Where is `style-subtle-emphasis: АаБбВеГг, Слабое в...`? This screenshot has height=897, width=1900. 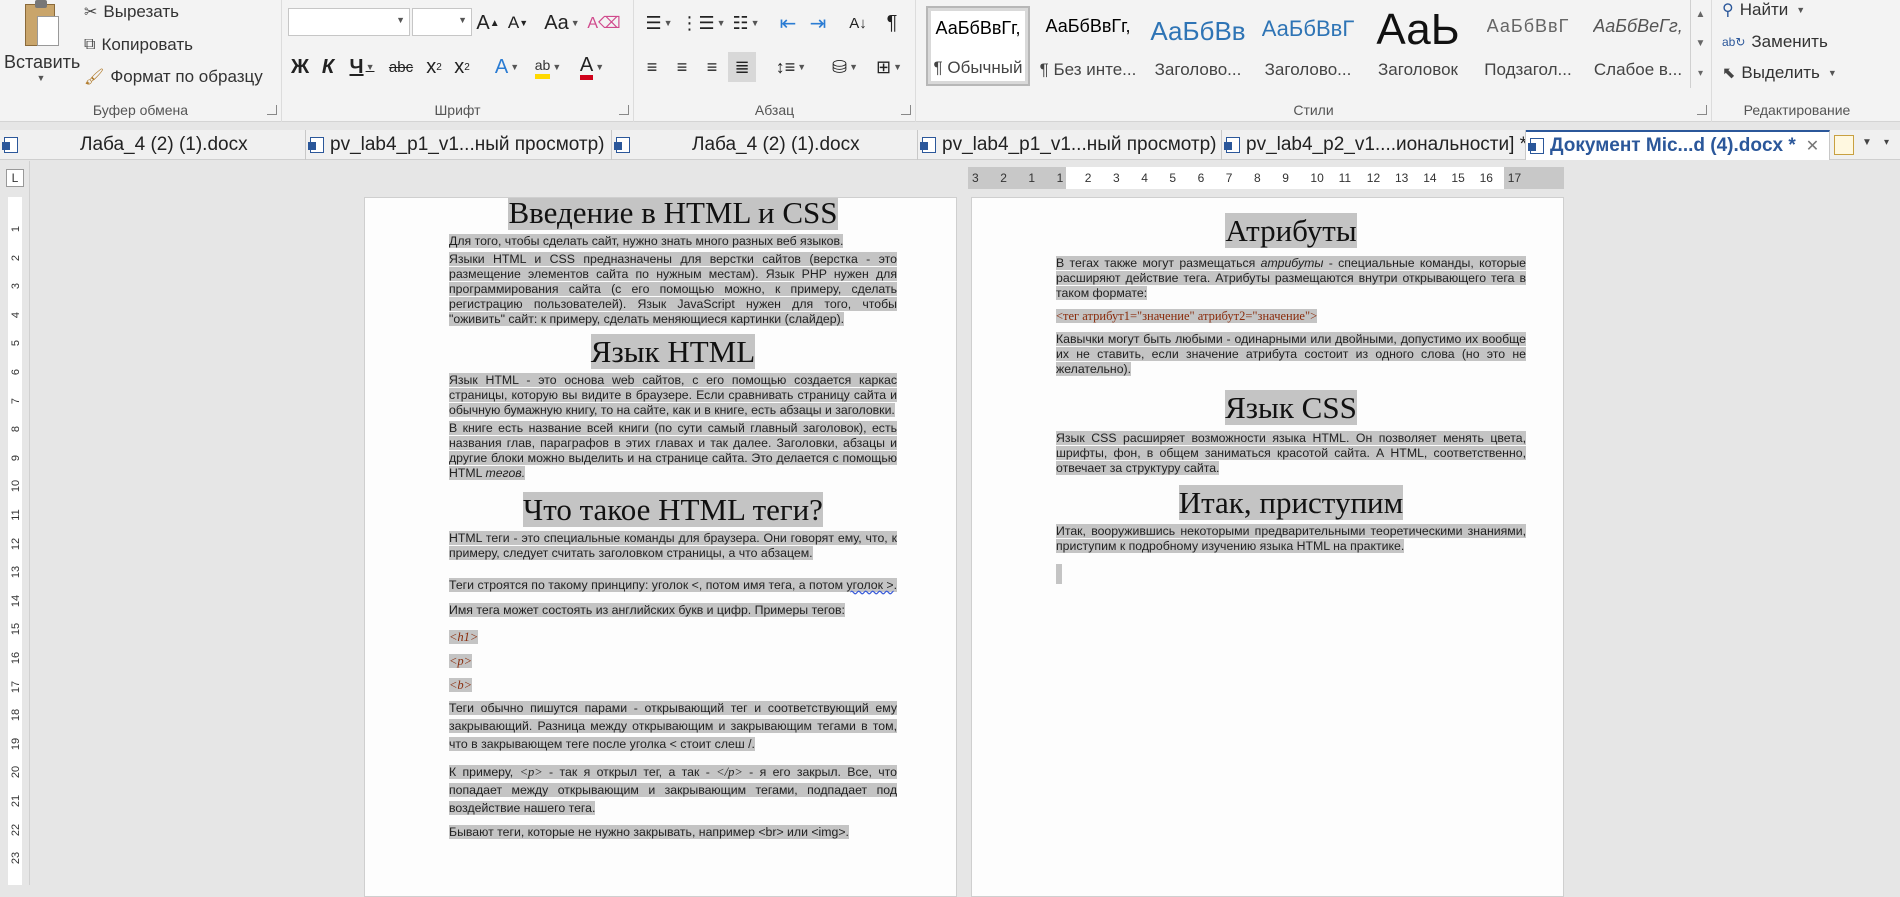
style-subtle-emphasis: АаБбВеГг, Слабое в... is located at coordinates (1638, 46).